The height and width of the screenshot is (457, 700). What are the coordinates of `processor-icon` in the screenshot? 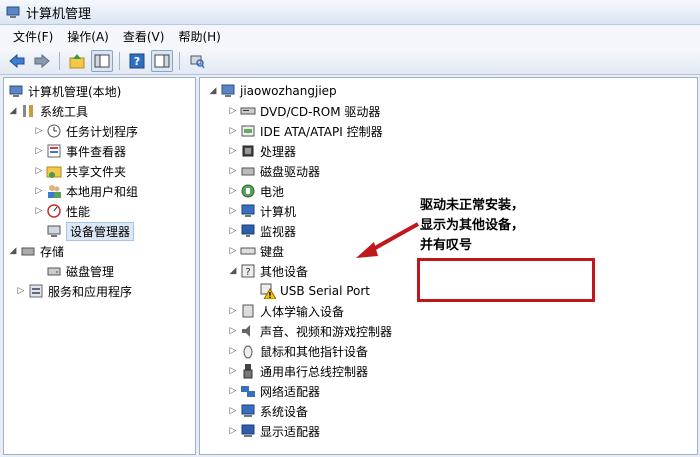 It's located at (248, 151).